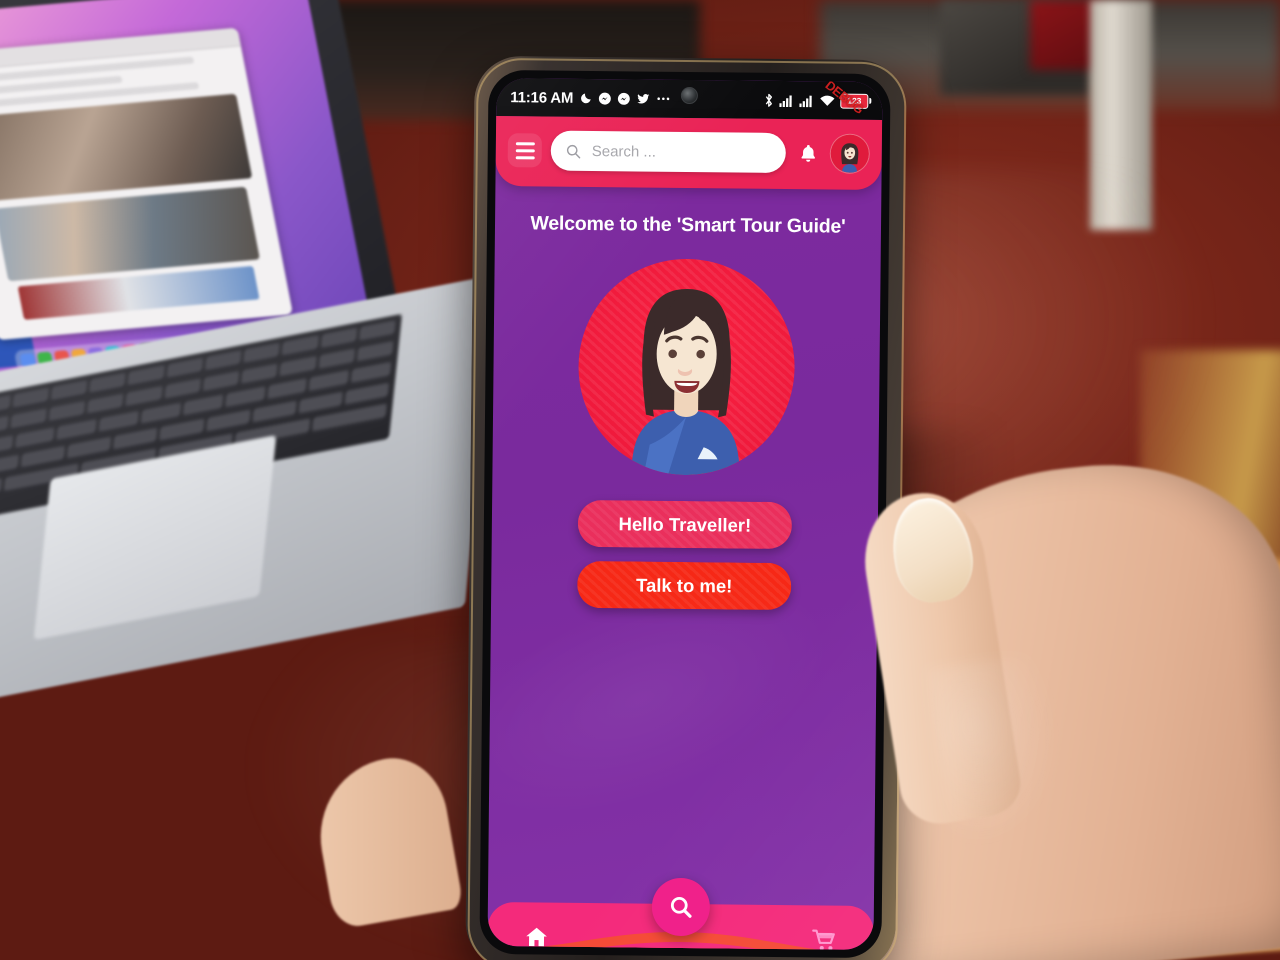 The width and height of the screenshot is (1280, 960). Describe the element at coordinates (685, 524) in the screenshot. I see `hello-traveller-button: Hello Traveller!` at that location.